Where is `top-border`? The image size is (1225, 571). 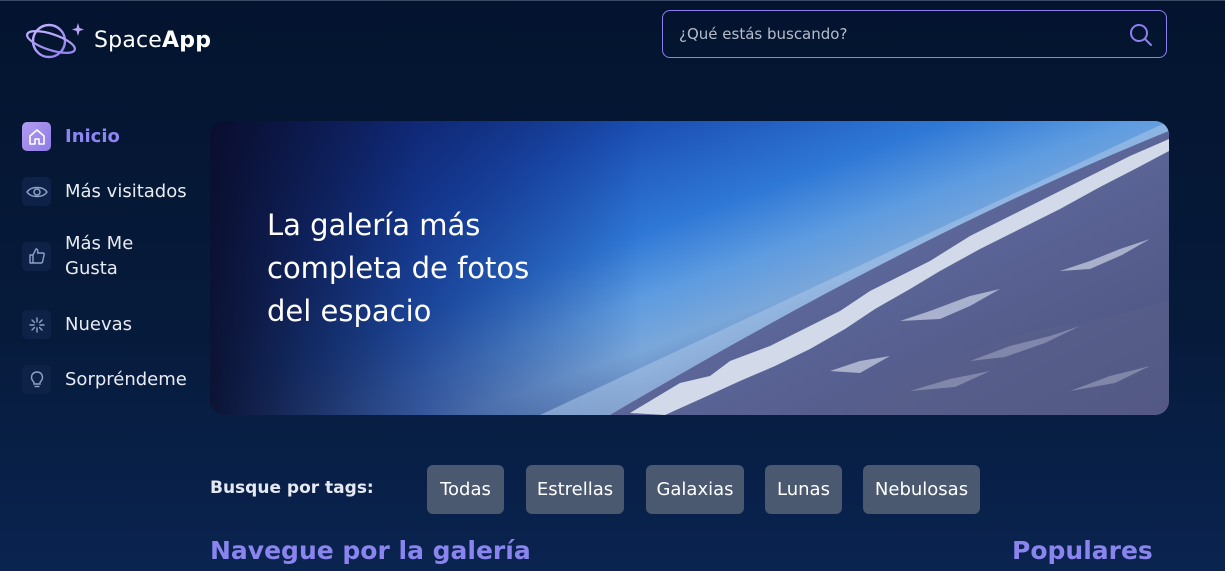 top-border is located at coordinates (612, 0).